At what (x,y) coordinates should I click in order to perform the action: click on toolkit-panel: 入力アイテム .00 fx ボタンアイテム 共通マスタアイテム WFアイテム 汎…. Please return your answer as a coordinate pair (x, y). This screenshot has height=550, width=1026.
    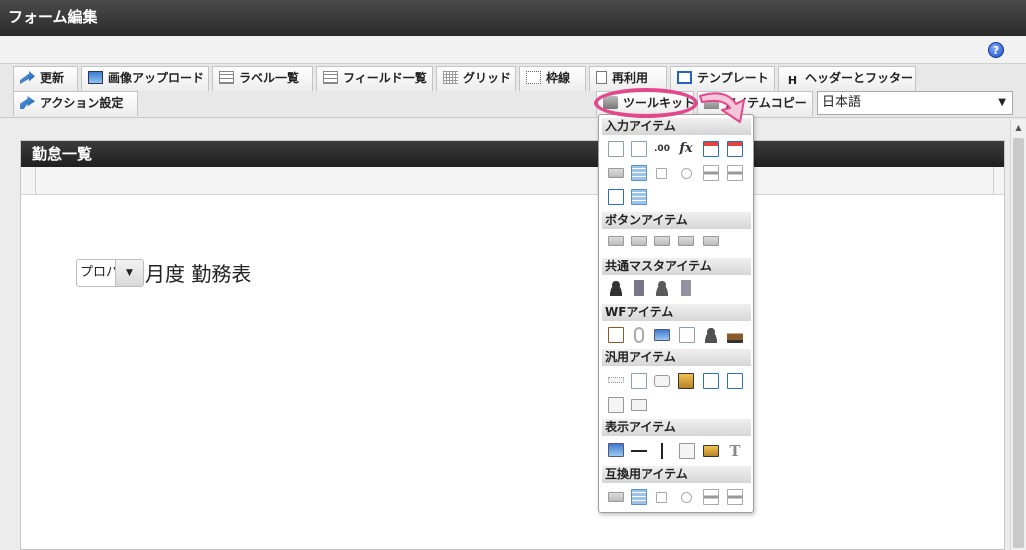
    Looking at the image, I should click on (676, 313).